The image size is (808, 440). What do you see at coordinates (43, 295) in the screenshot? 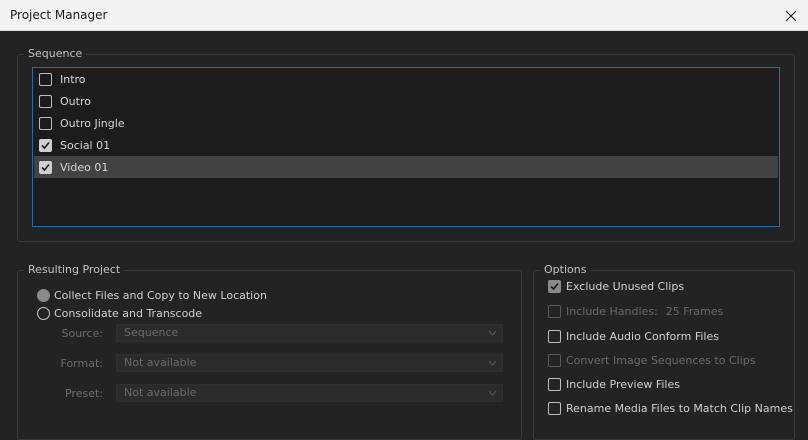
I see `collect-files-radio` at bounding box center [43, 295].